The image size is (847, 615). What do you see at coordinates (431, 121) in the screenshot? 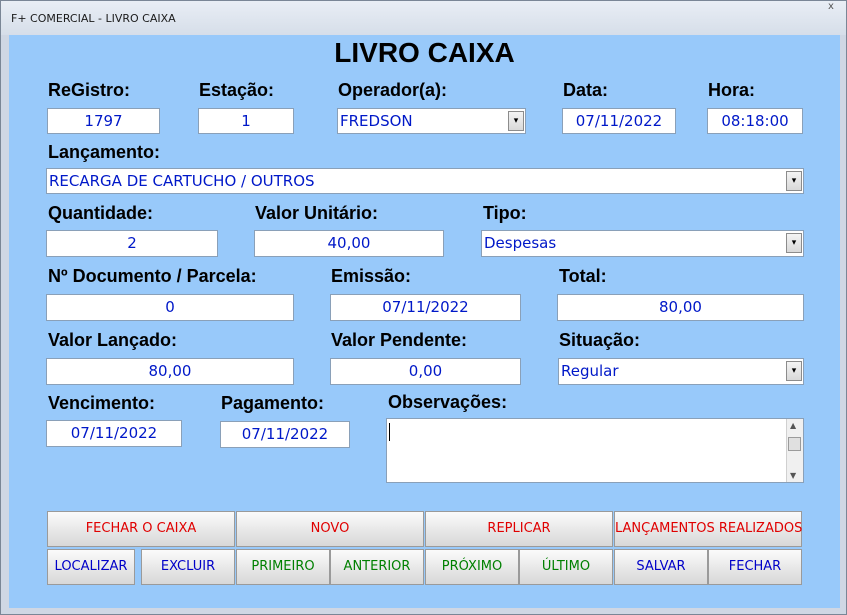
I see `operador-select: FREDSON ▾` at bounding box center [431, 121].